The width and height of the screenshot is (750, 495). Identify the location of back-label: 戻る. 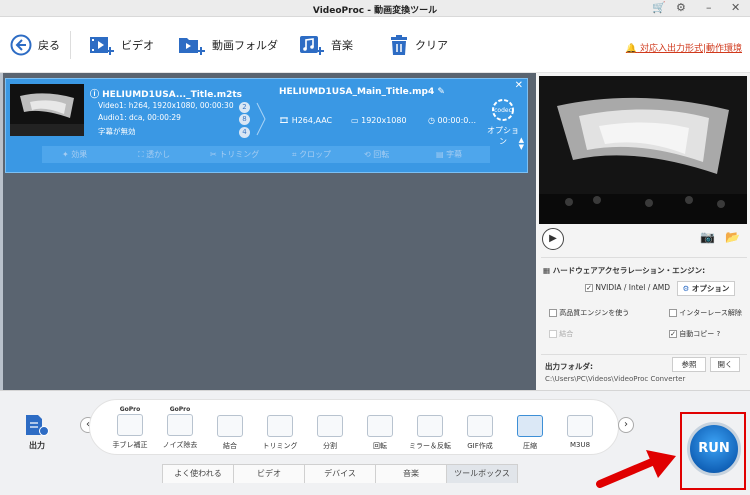
(49, 45).